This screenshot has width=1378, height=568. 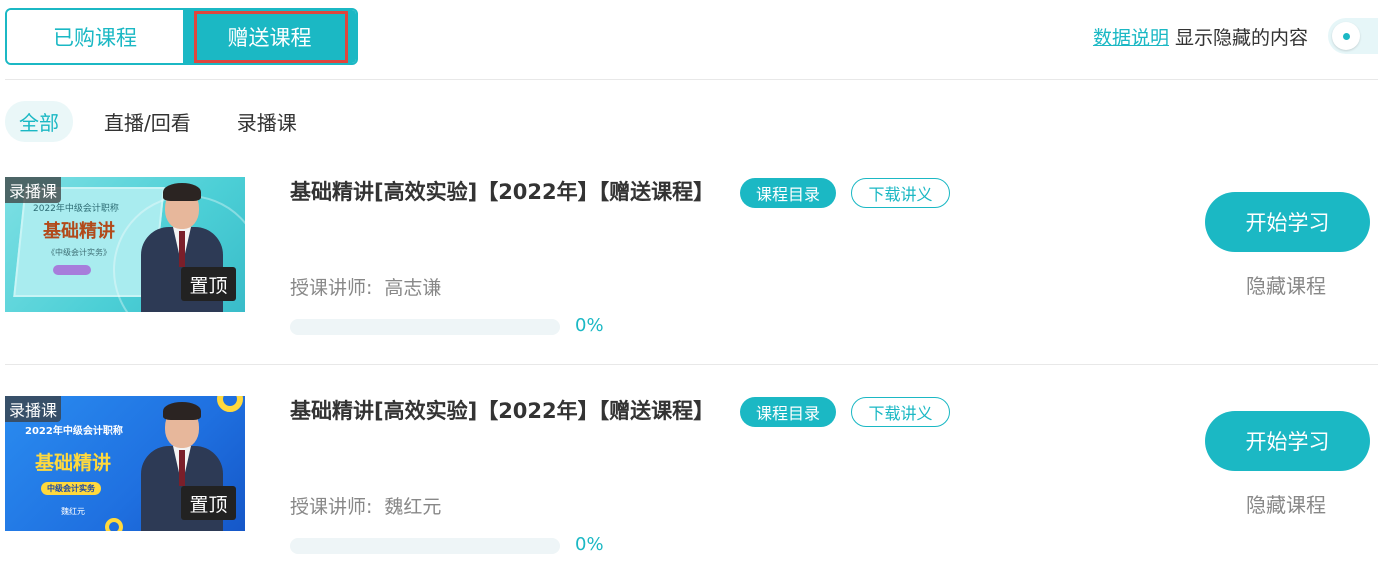 I want to click on course-filters: 全部 直播/回看 录播课, so click(x=174, y=121).